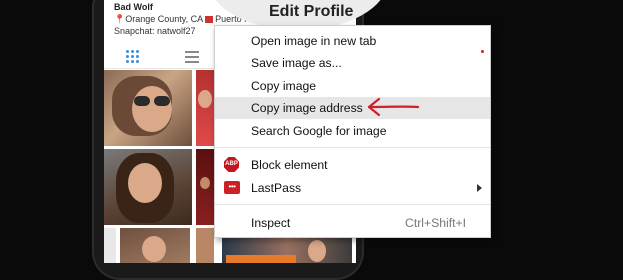  I want to click on lastpass-icon: •••, so click(232, 187).